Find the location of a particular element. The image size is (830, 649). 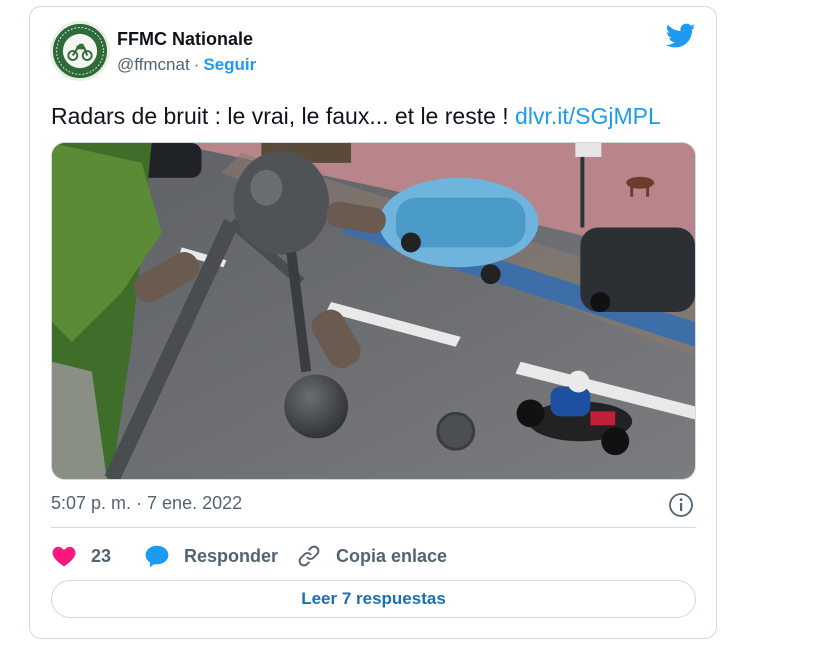

reply-button: Responder is located at coordinates (211, 556).